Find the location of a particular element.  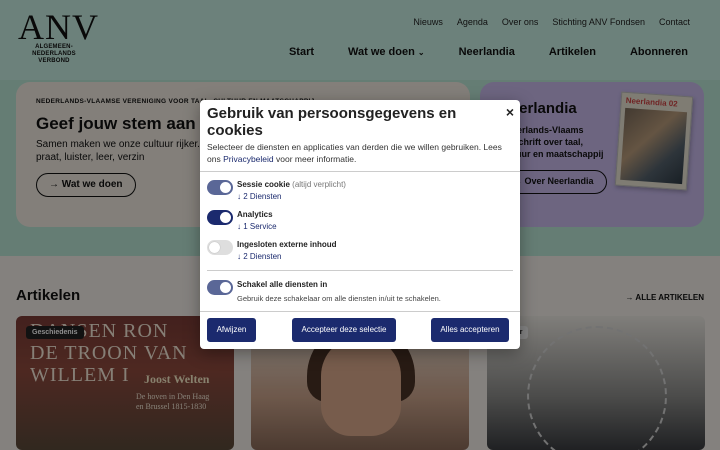

service-label-text: Sessie cookie is located at coordinates (263, 184).